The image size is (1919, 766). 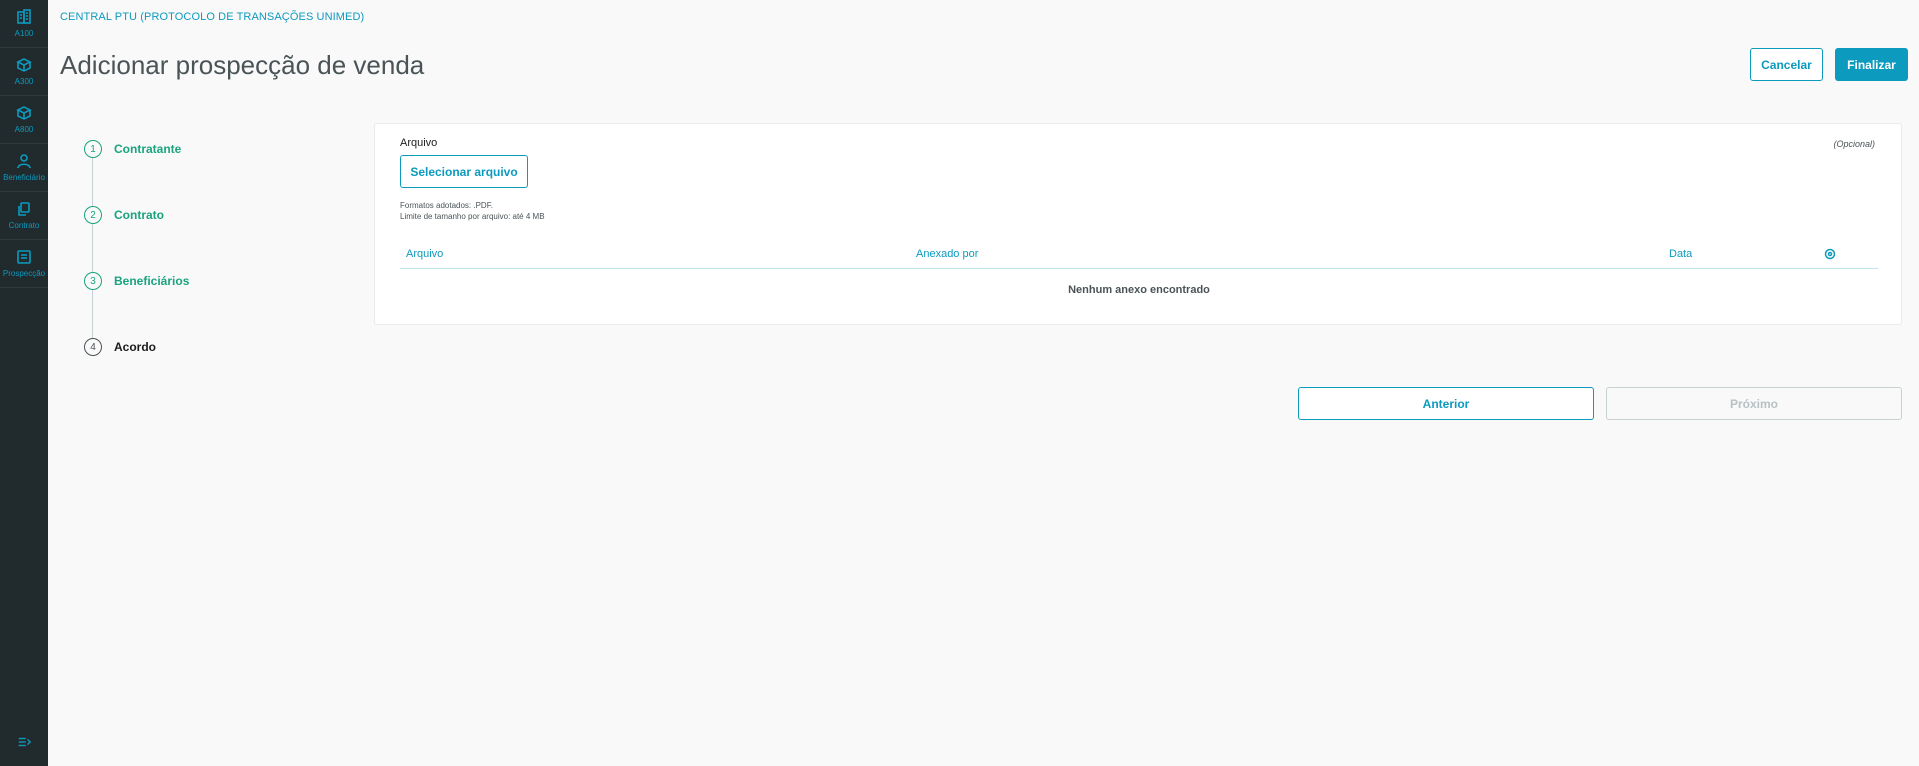 I want to click on sidebar-item-label: Contrato, so click(x=24, y=225).